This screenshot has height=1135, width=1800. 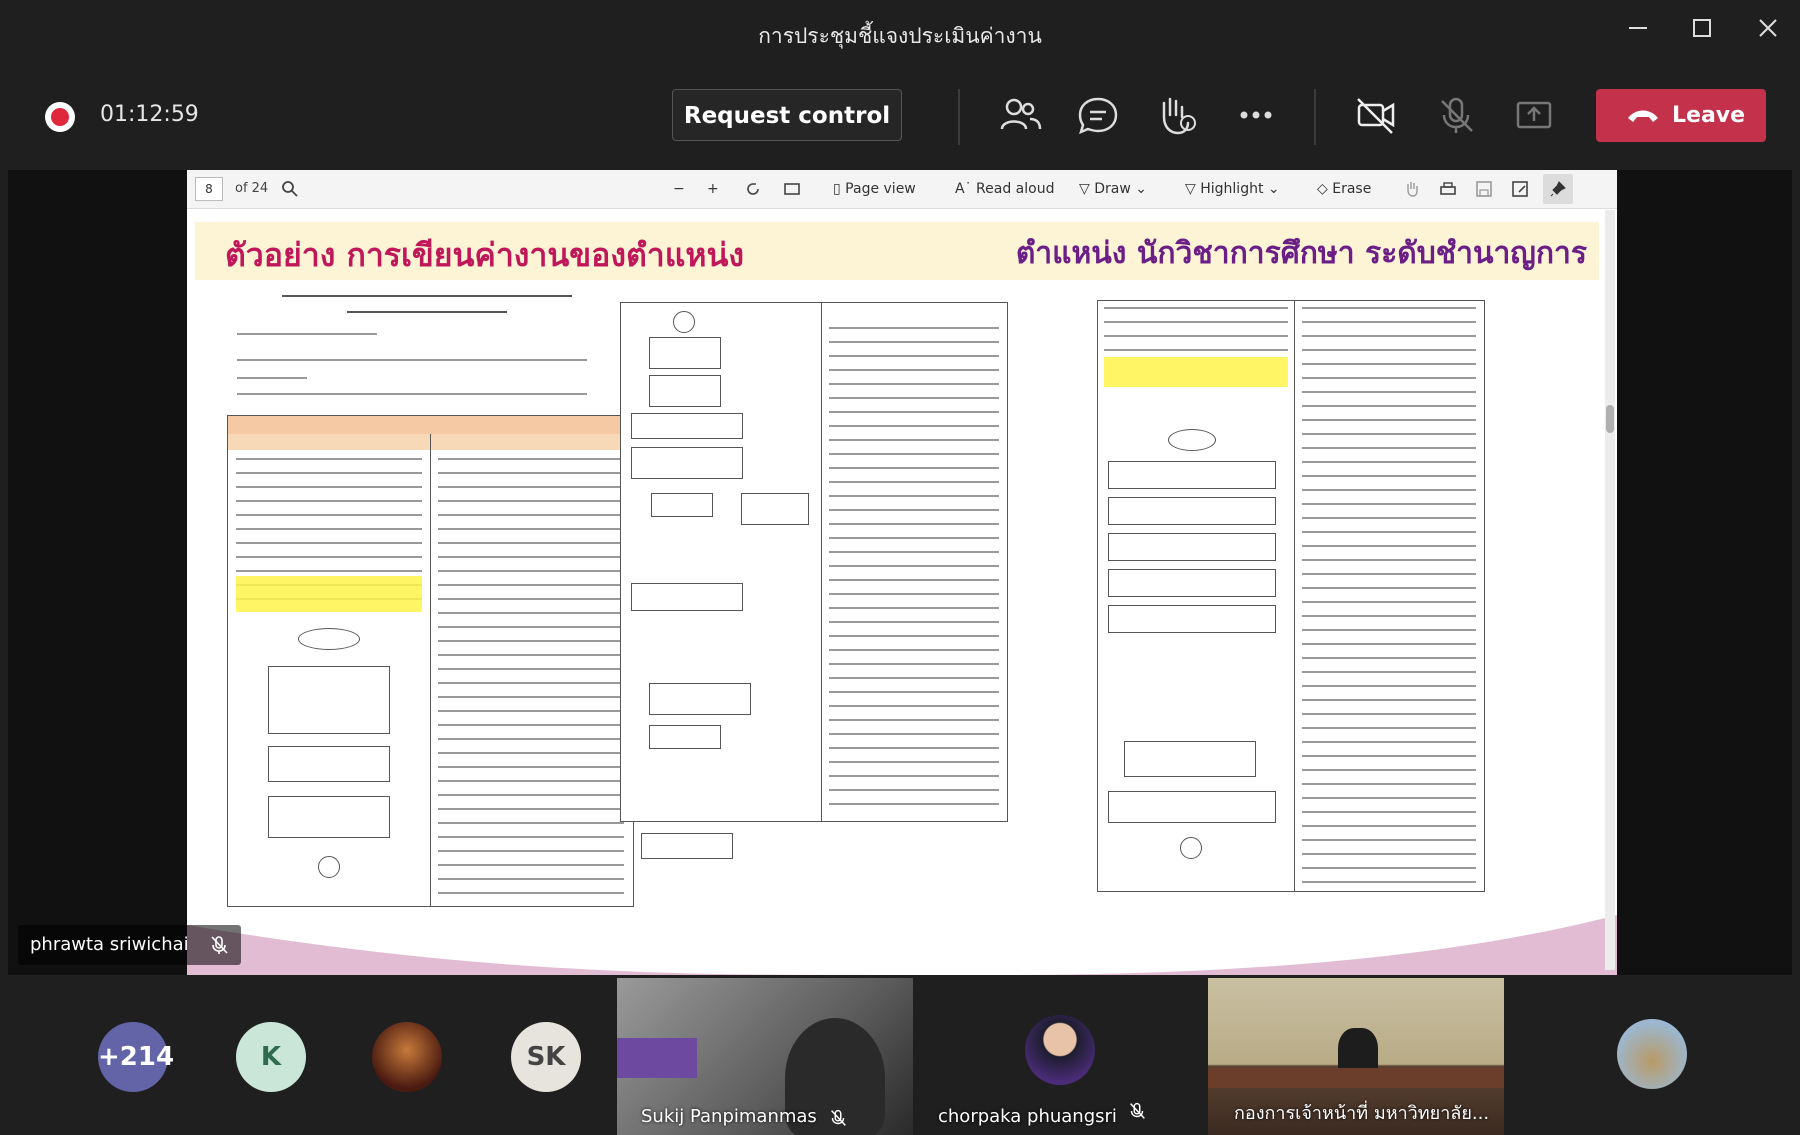 What do you see at coordinates (657, 1058) in the screenshot?
I see `video-background-object` at bounding box center [657, 1058].